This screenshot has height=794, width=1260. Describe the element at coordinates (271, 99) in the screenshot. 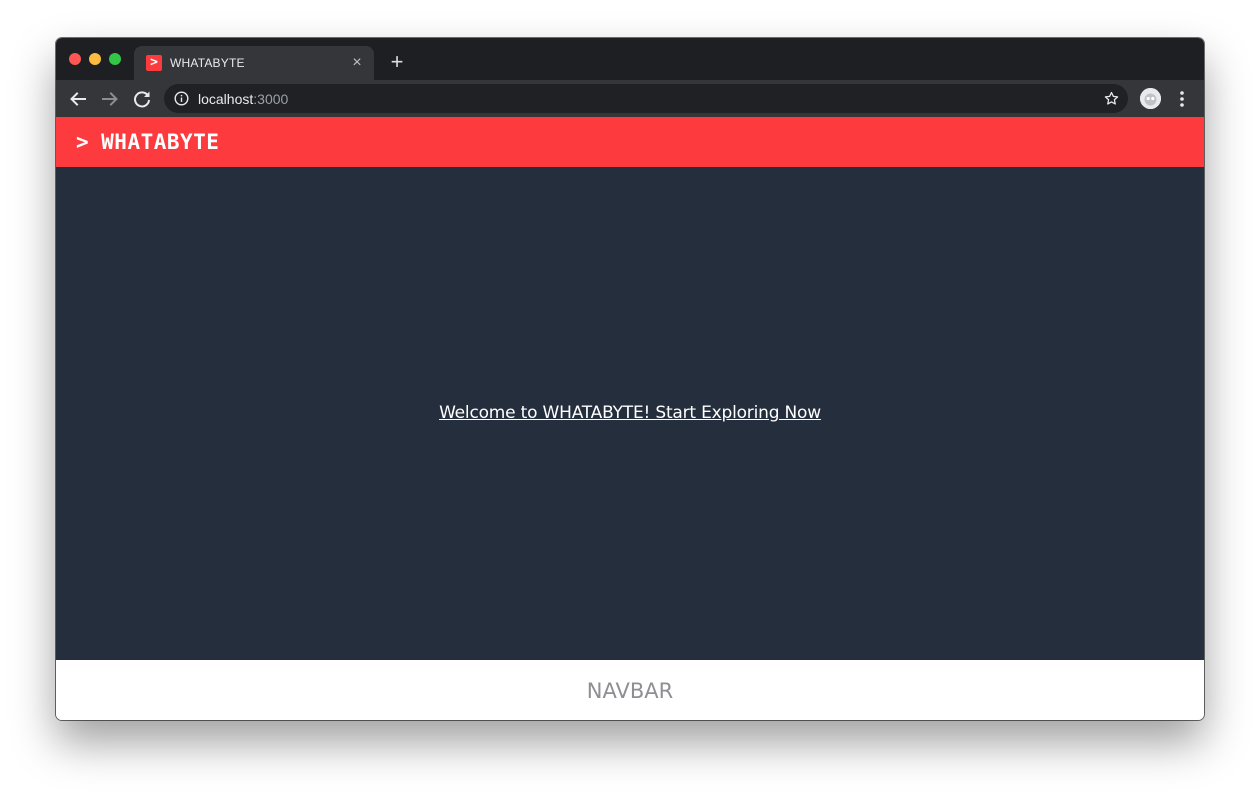

I see `url-port: :3000` at that location.